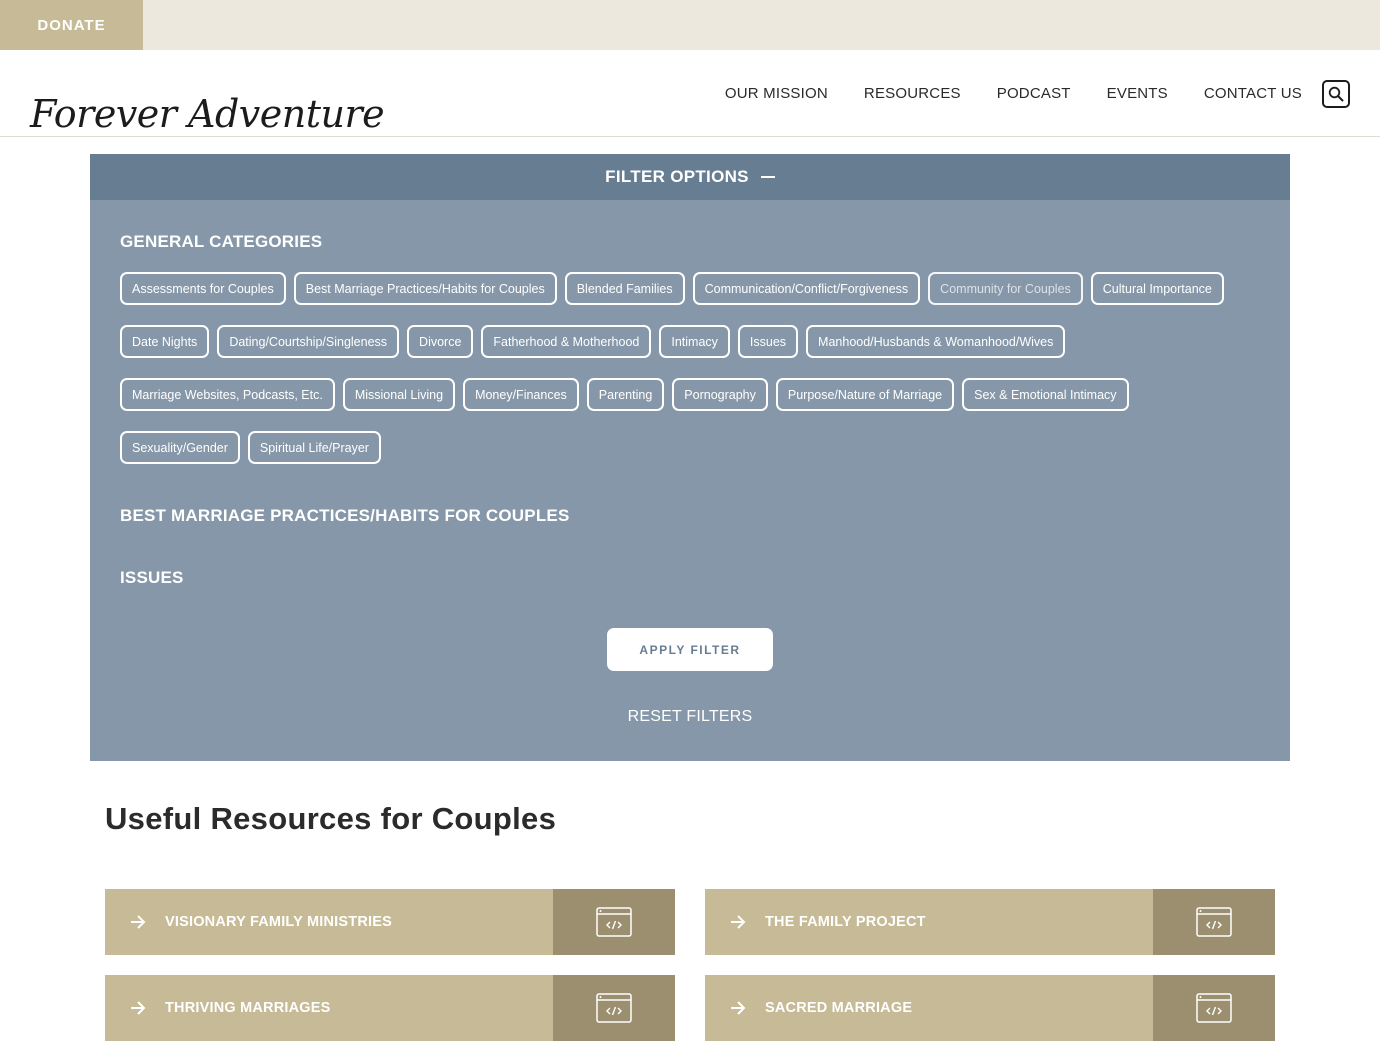 The image size is (1380, 1052). What do you see at coordinates (203, 288) in the screenshot?
I see `category-chip: Assessments for Couples` at bounding box center [203, 288].